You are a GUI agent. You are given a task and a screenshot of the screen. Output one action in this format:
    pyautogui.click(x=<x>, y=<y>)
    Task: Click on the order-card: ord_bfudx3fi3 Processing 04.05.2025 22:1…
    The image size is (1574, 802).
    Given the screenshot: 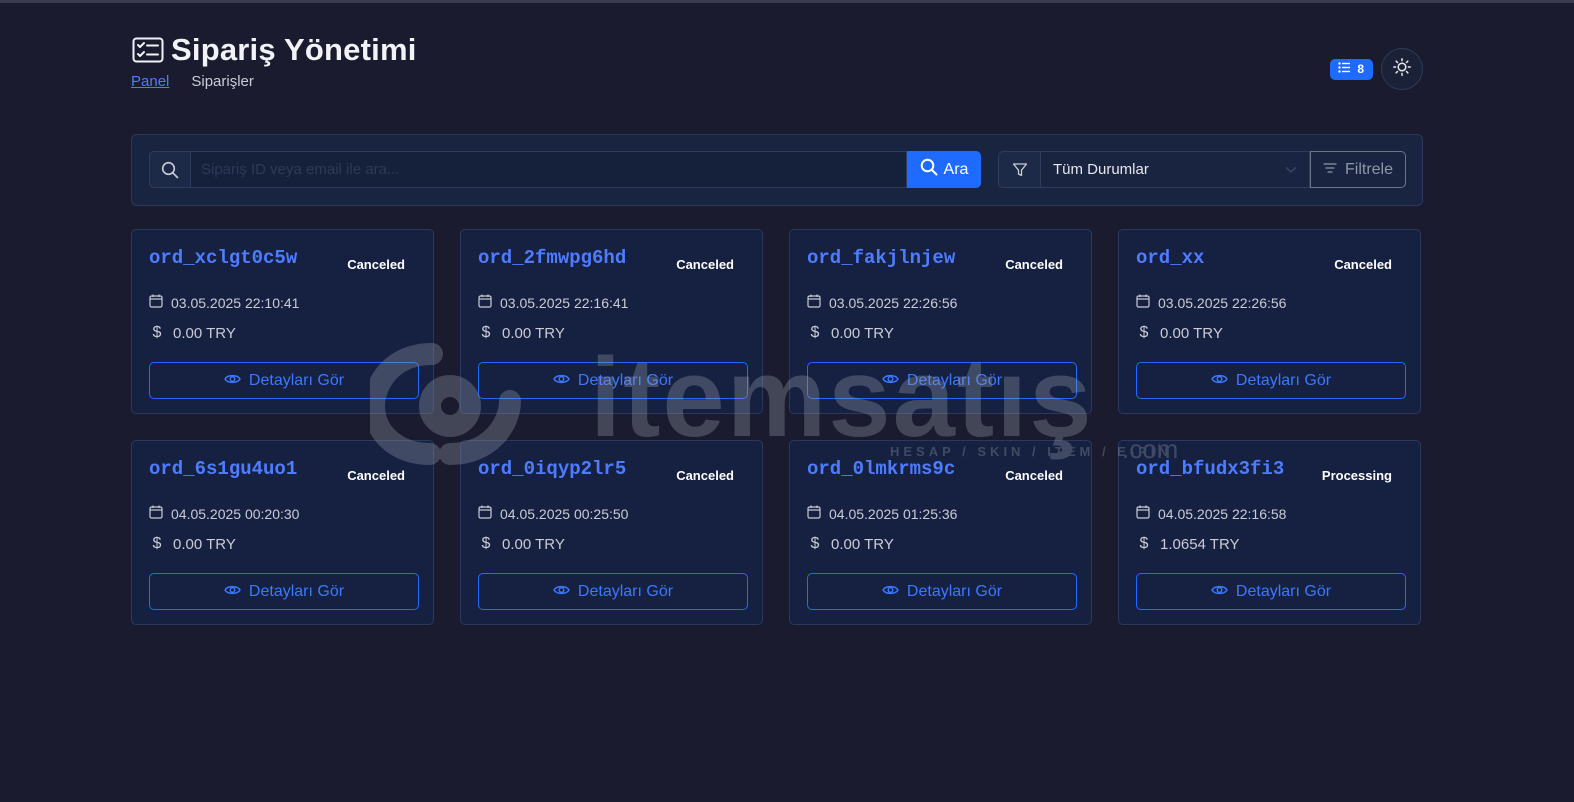 What is the action you would take?
    pyautogui.click(x=1269, y=532)
    